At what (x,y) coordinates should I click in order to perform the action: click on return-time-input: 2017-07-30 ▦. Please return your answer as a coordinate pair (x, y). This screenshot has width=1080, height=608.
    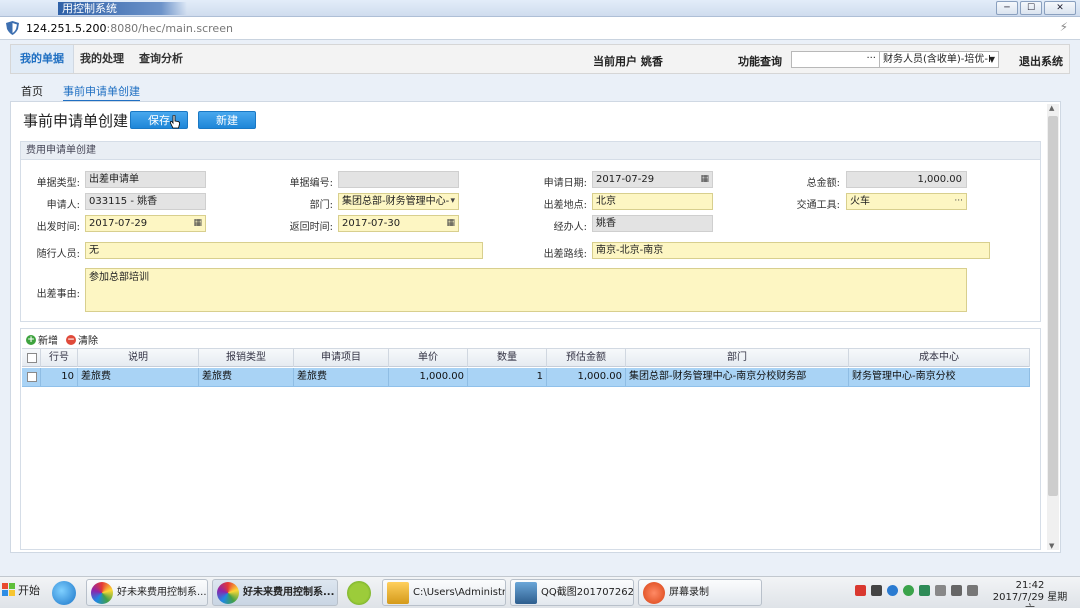
    Looking at the image, I should click on (398, 223).